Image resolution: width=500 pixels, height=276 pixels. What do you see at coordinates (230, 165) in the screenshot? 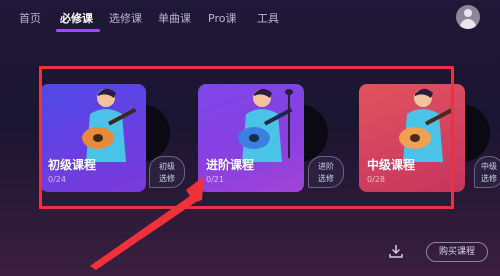
I see `course-title: 进阶课程` at bounding box center [230, 165].